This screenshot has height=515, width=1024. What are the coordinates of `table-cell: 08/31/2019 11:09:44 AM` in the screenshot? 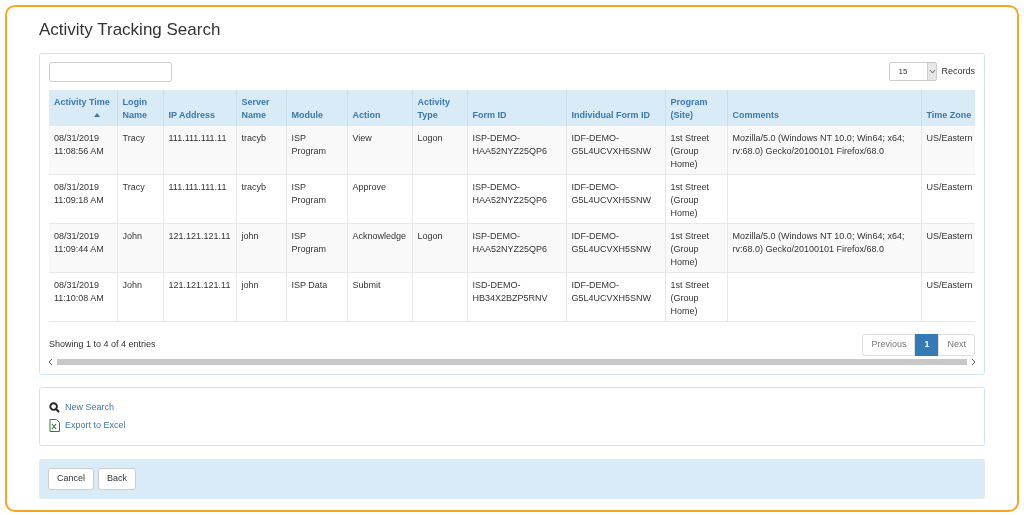 It's located at (79, 242).